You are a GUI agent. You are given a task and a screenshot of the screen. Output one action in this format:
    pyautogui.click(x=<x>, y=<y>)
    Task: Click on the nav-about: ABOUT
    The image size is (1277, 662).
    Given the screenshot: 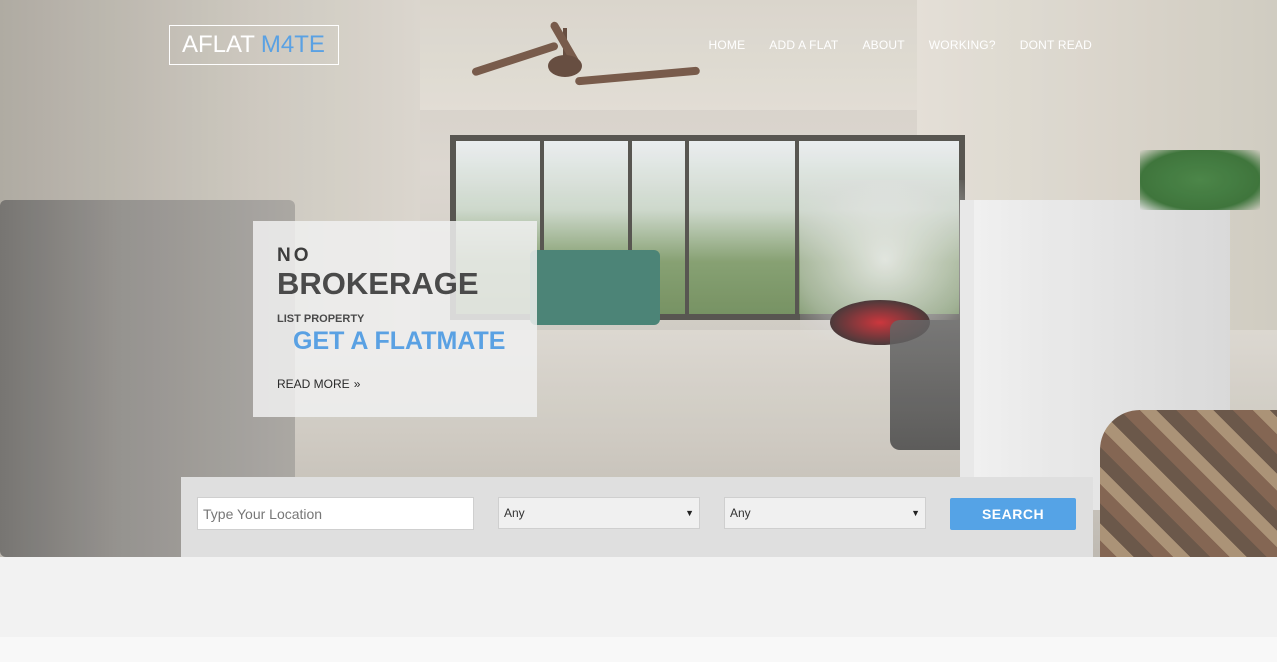 What is the action you would take?
    pyautogui.click(x=883, y=45)
    